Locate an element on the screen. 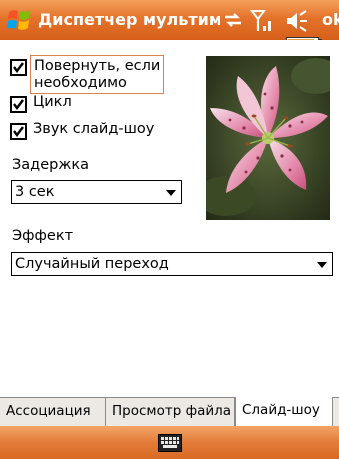 This screenshot has width=339, height=459. windows-flag-icon is located at coordinates (20, 20).